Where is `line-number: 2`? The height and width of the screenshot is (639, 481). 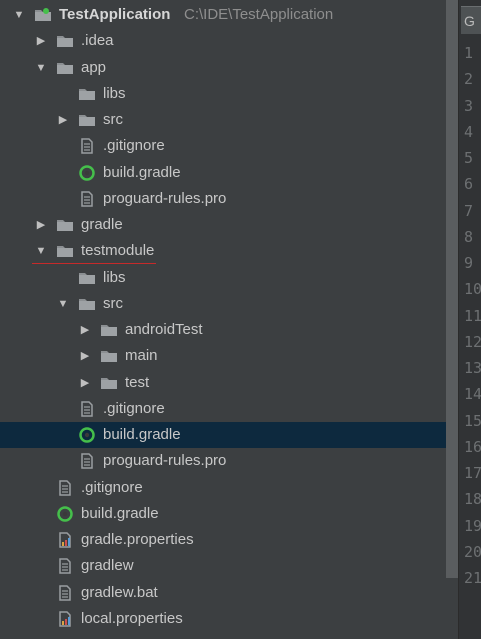
line-number: 2 is located at coordinates (469, 79).